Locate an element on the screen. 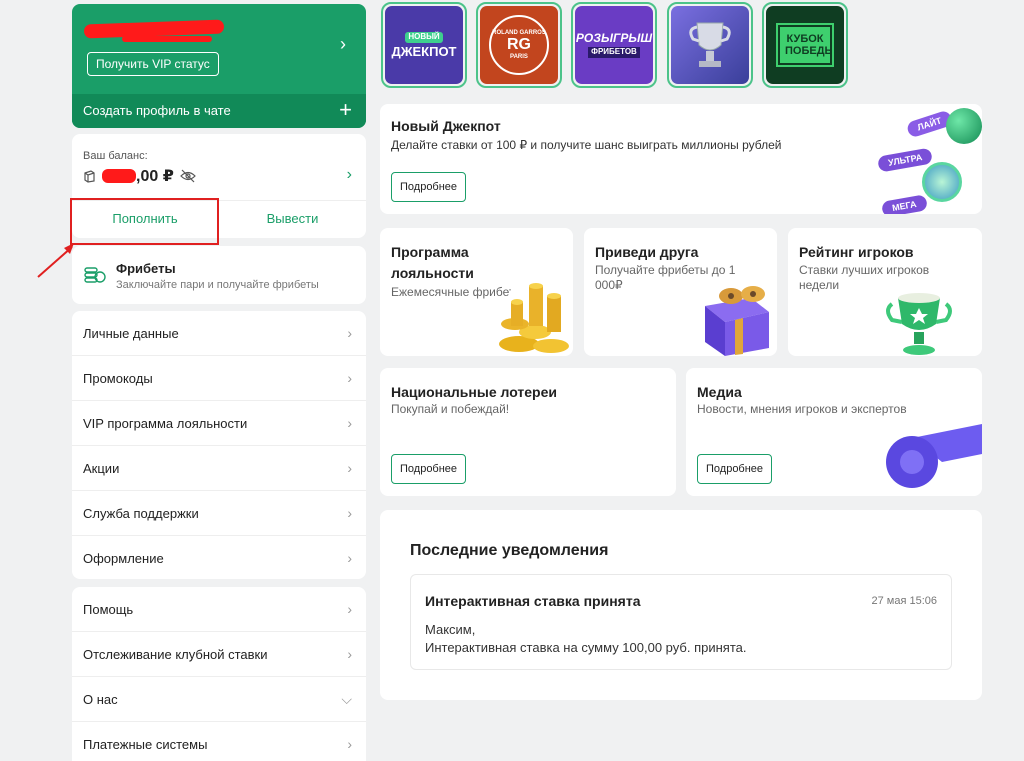 The image size is (1024, 761). promo-subtitle: Ставки лучших игроков недели is located at coordinates (864, 277).